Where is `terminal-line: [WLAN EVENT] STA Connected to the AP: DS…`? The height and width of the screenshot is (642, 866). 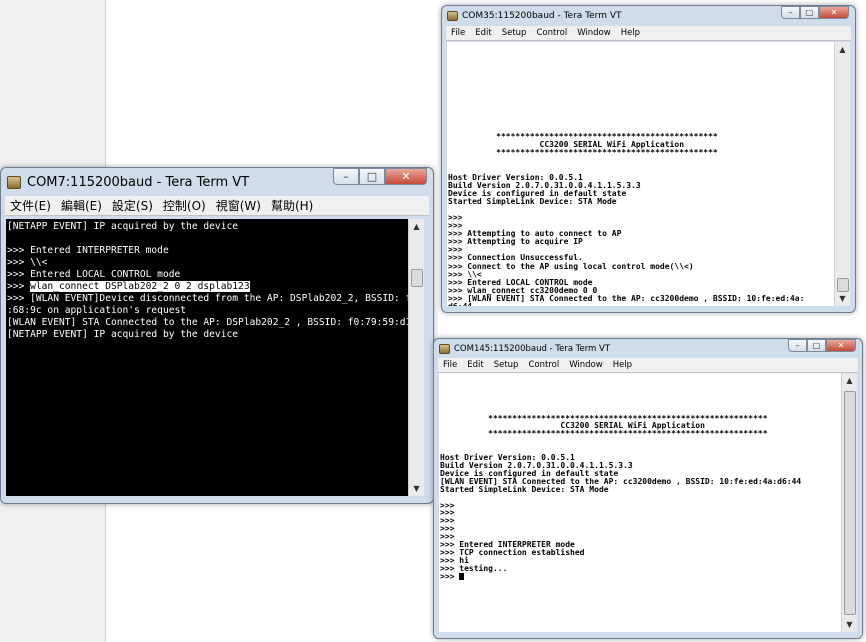
terminal-line: [WLAN EVENT] STA Connected to the AP: DS… is located at coordinates (208, 322).